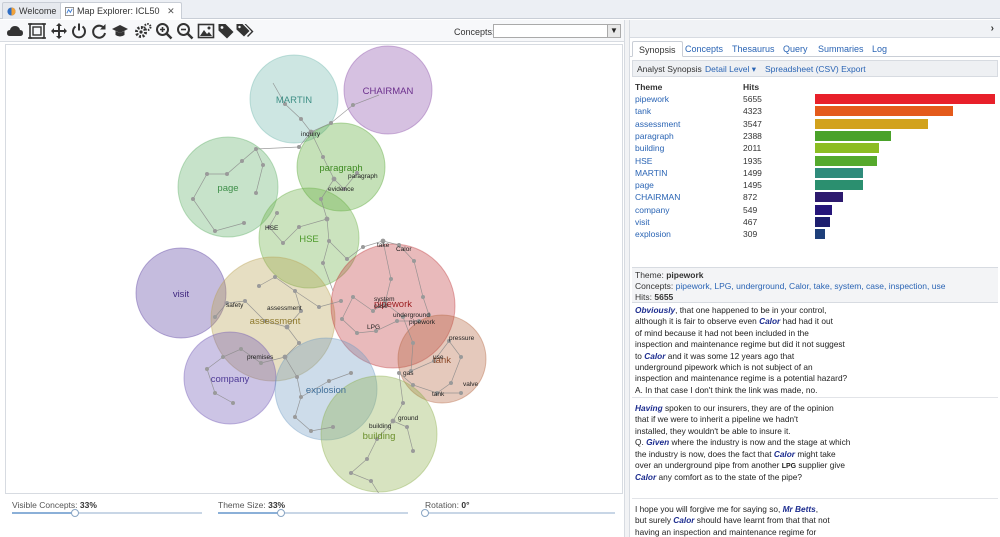 This screenshot has height=537, width=1000. I want to click on gears-icon, so click(143, 31).